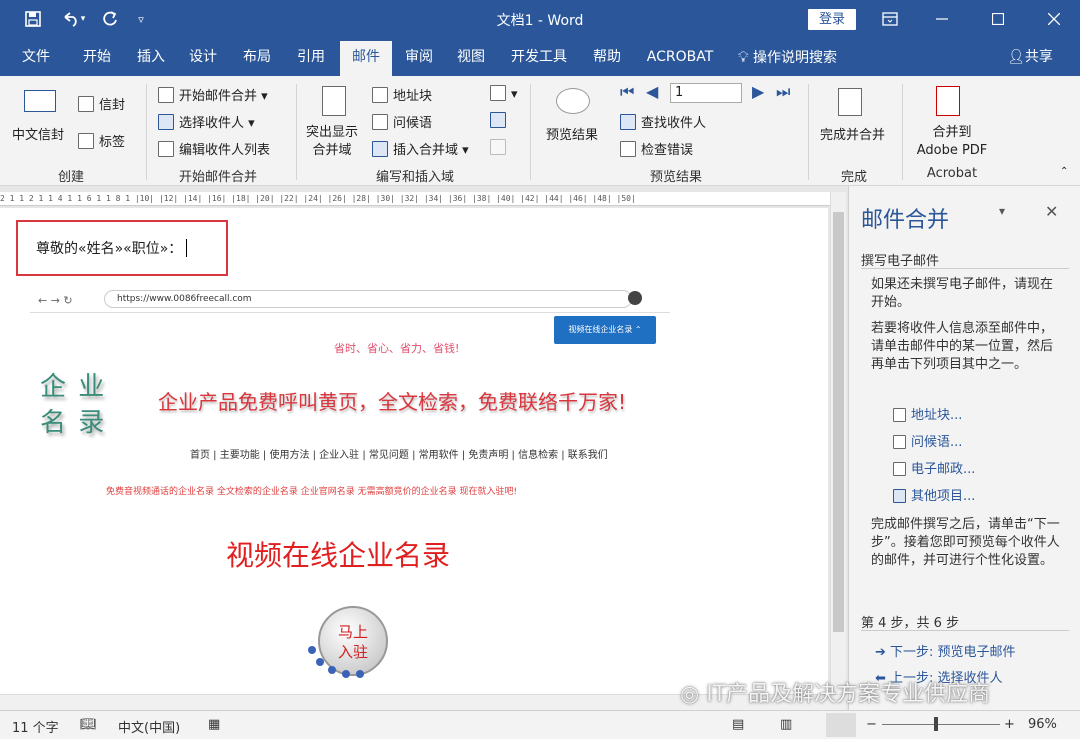  Describe the element at coordinates (899, 496) in the screenshot. I see `more-items-icon` at that location.